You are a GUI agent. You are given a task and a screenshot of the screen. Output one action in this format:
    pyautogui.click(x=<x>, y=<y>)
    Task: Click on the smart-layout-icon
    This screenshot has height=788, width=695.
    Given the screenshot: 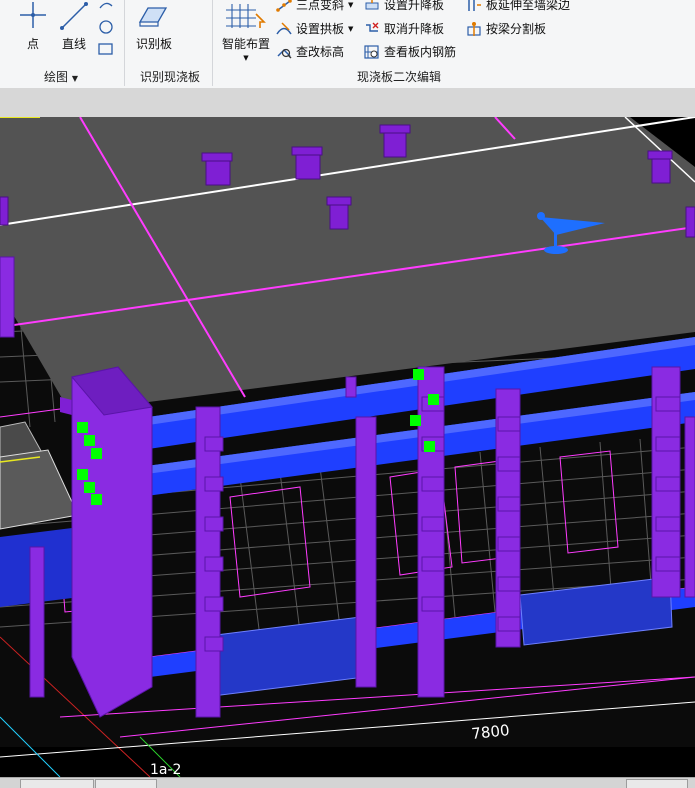 What is the action you would take?
    pyautogui.click(x=246, y=16)
    